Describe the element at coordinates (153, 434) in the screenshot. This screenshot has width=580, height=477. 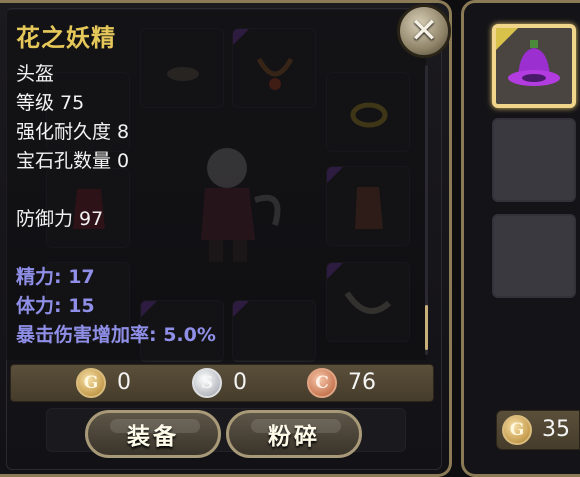
I see `equip-button: 装备` at that location.